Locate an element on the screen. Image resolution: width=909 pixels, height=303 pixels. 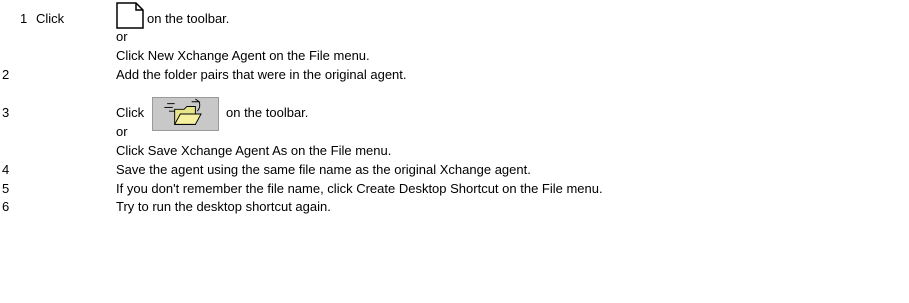
step-1-after-icon: on the toolbar. is located at coordinates (188, 18).